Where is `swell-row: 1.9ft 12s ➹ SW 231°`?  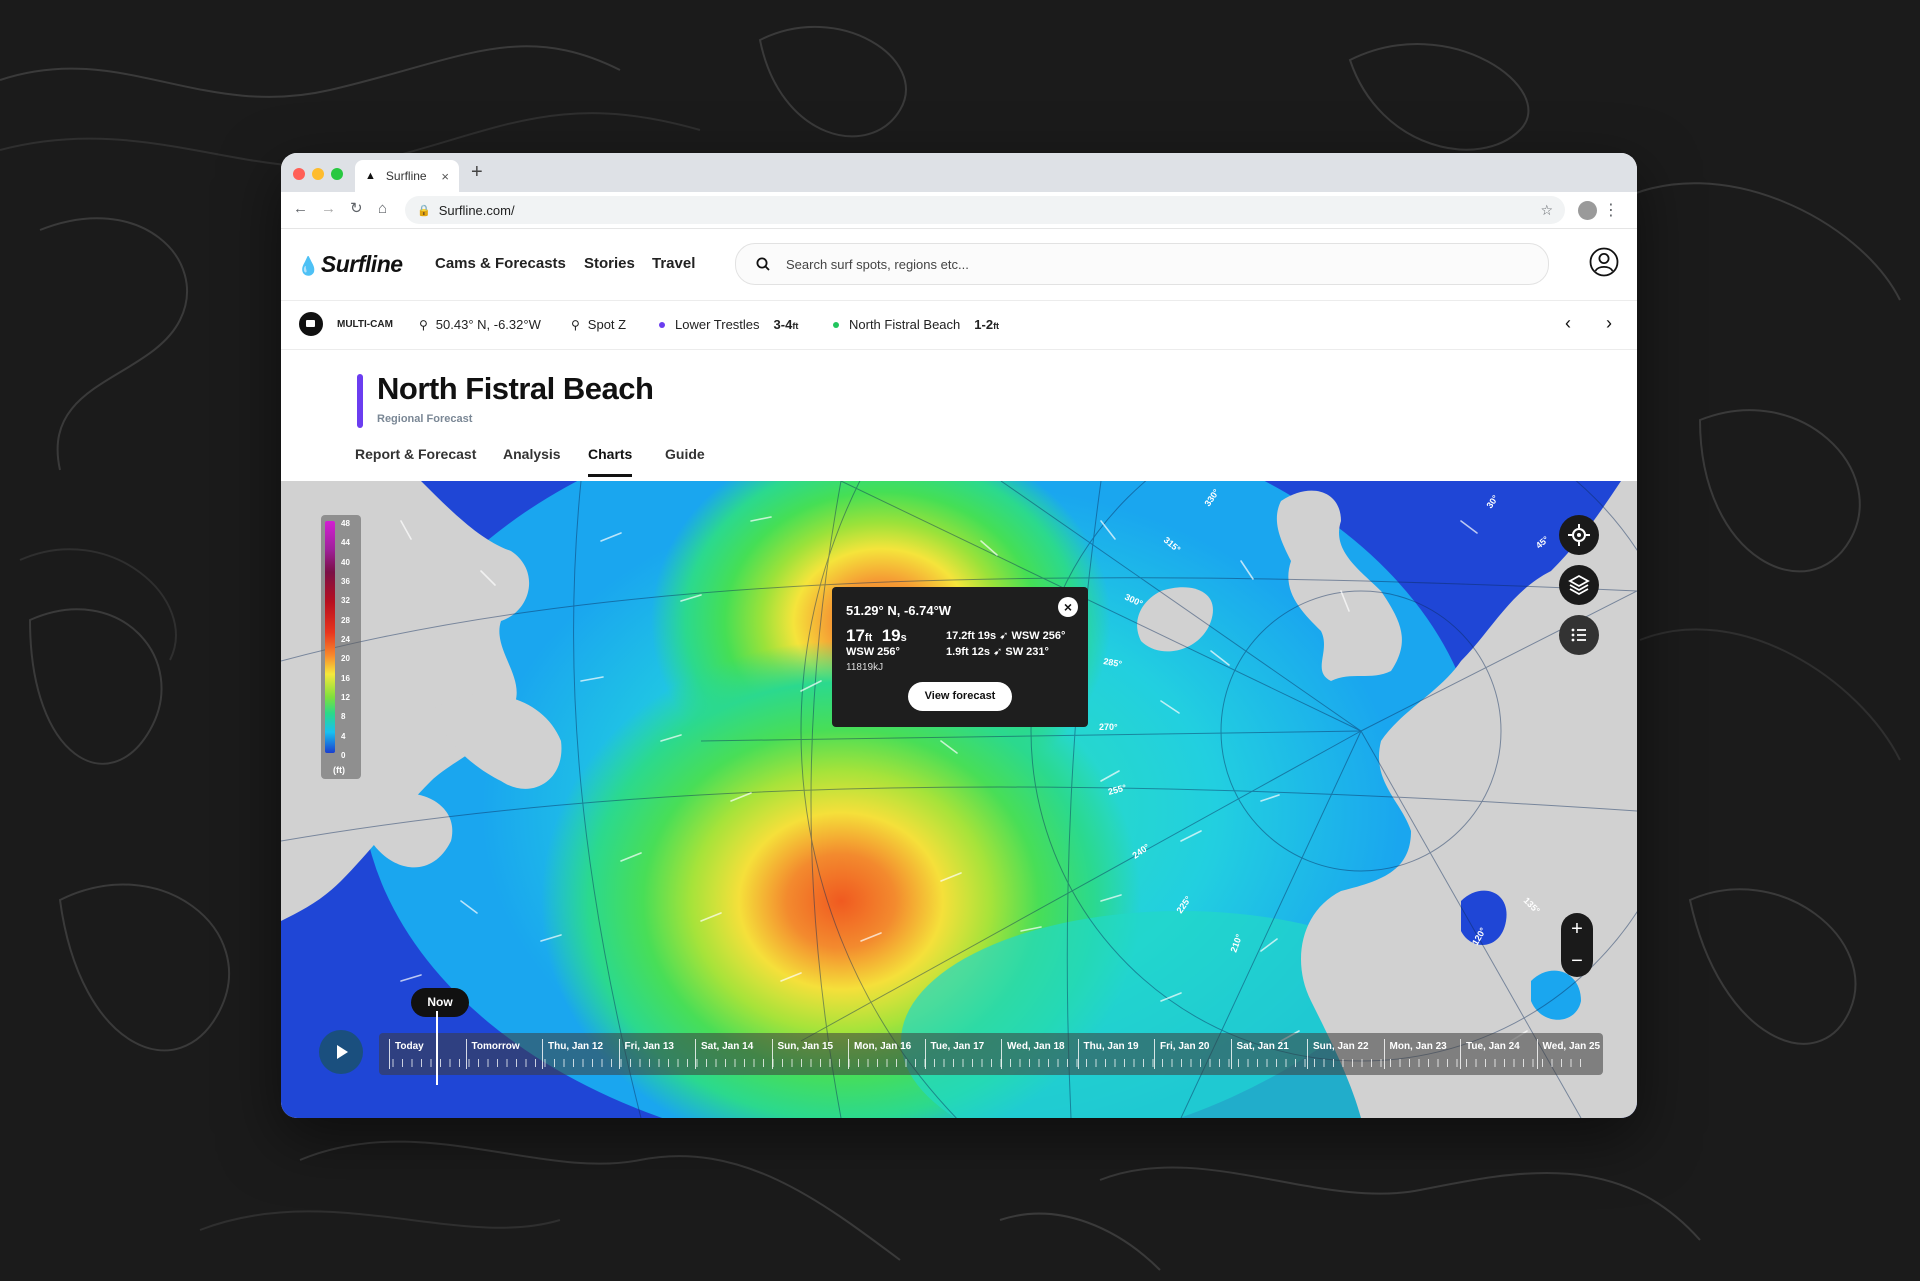
swell-row: 1.9ft 12s ➹ SW 231° is located at coordinates (997, 652).